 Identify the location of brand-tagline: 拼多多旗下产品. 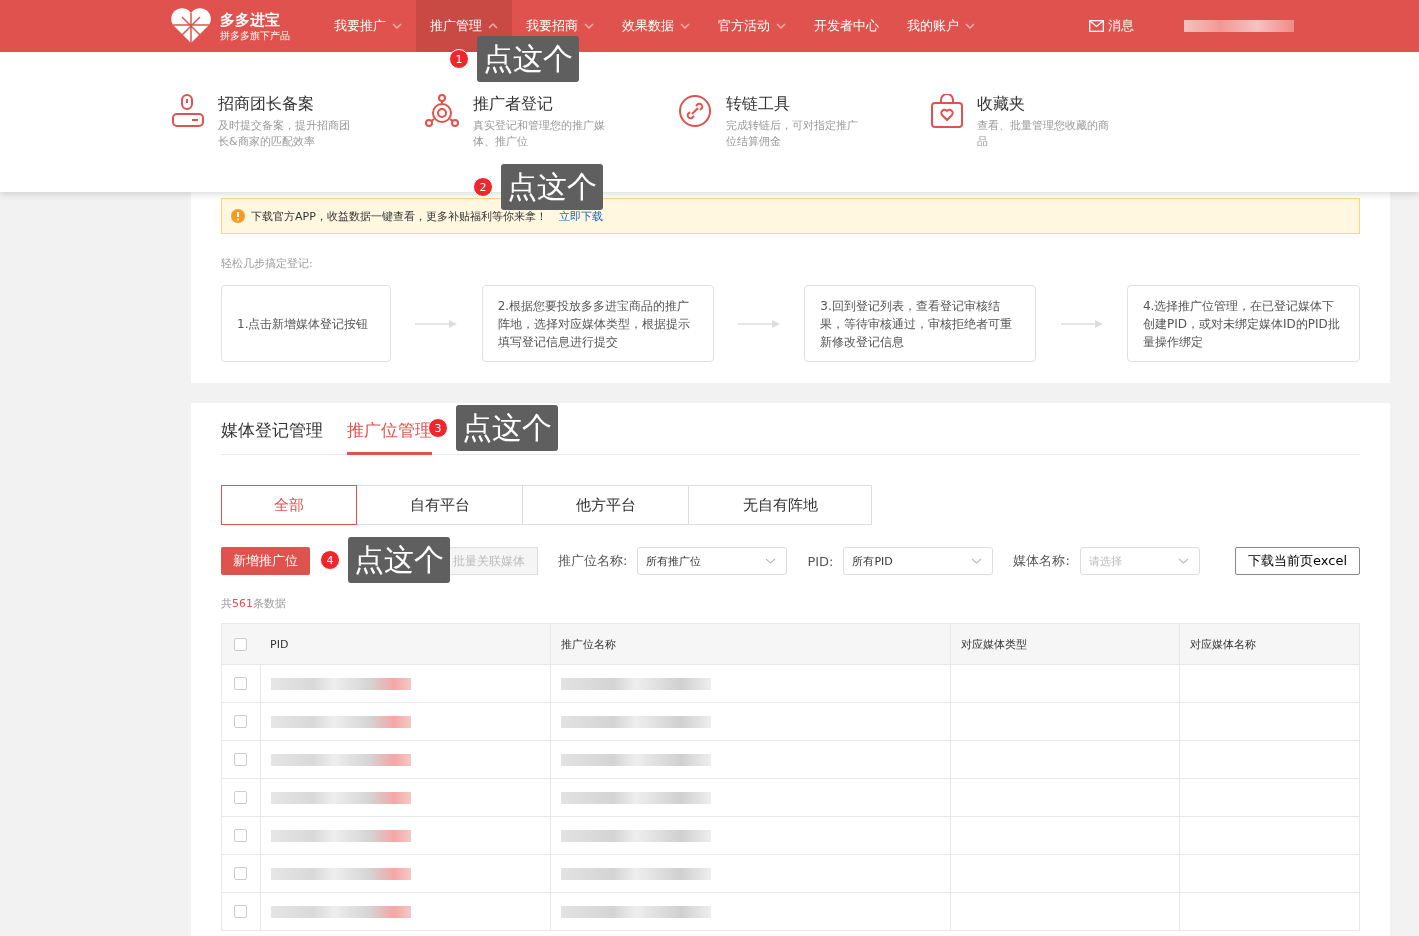
(255, 35).